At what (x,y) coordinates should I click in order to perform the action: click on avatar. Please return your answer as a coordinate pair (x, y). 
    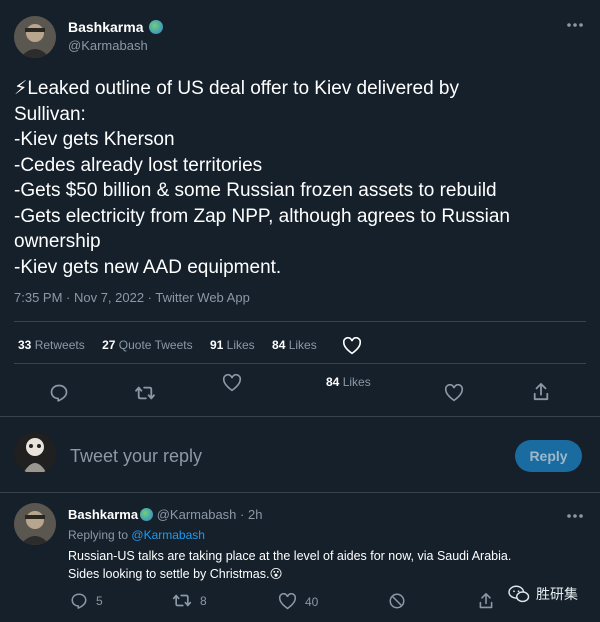
    Looking at the image, I should click on (35, 37).